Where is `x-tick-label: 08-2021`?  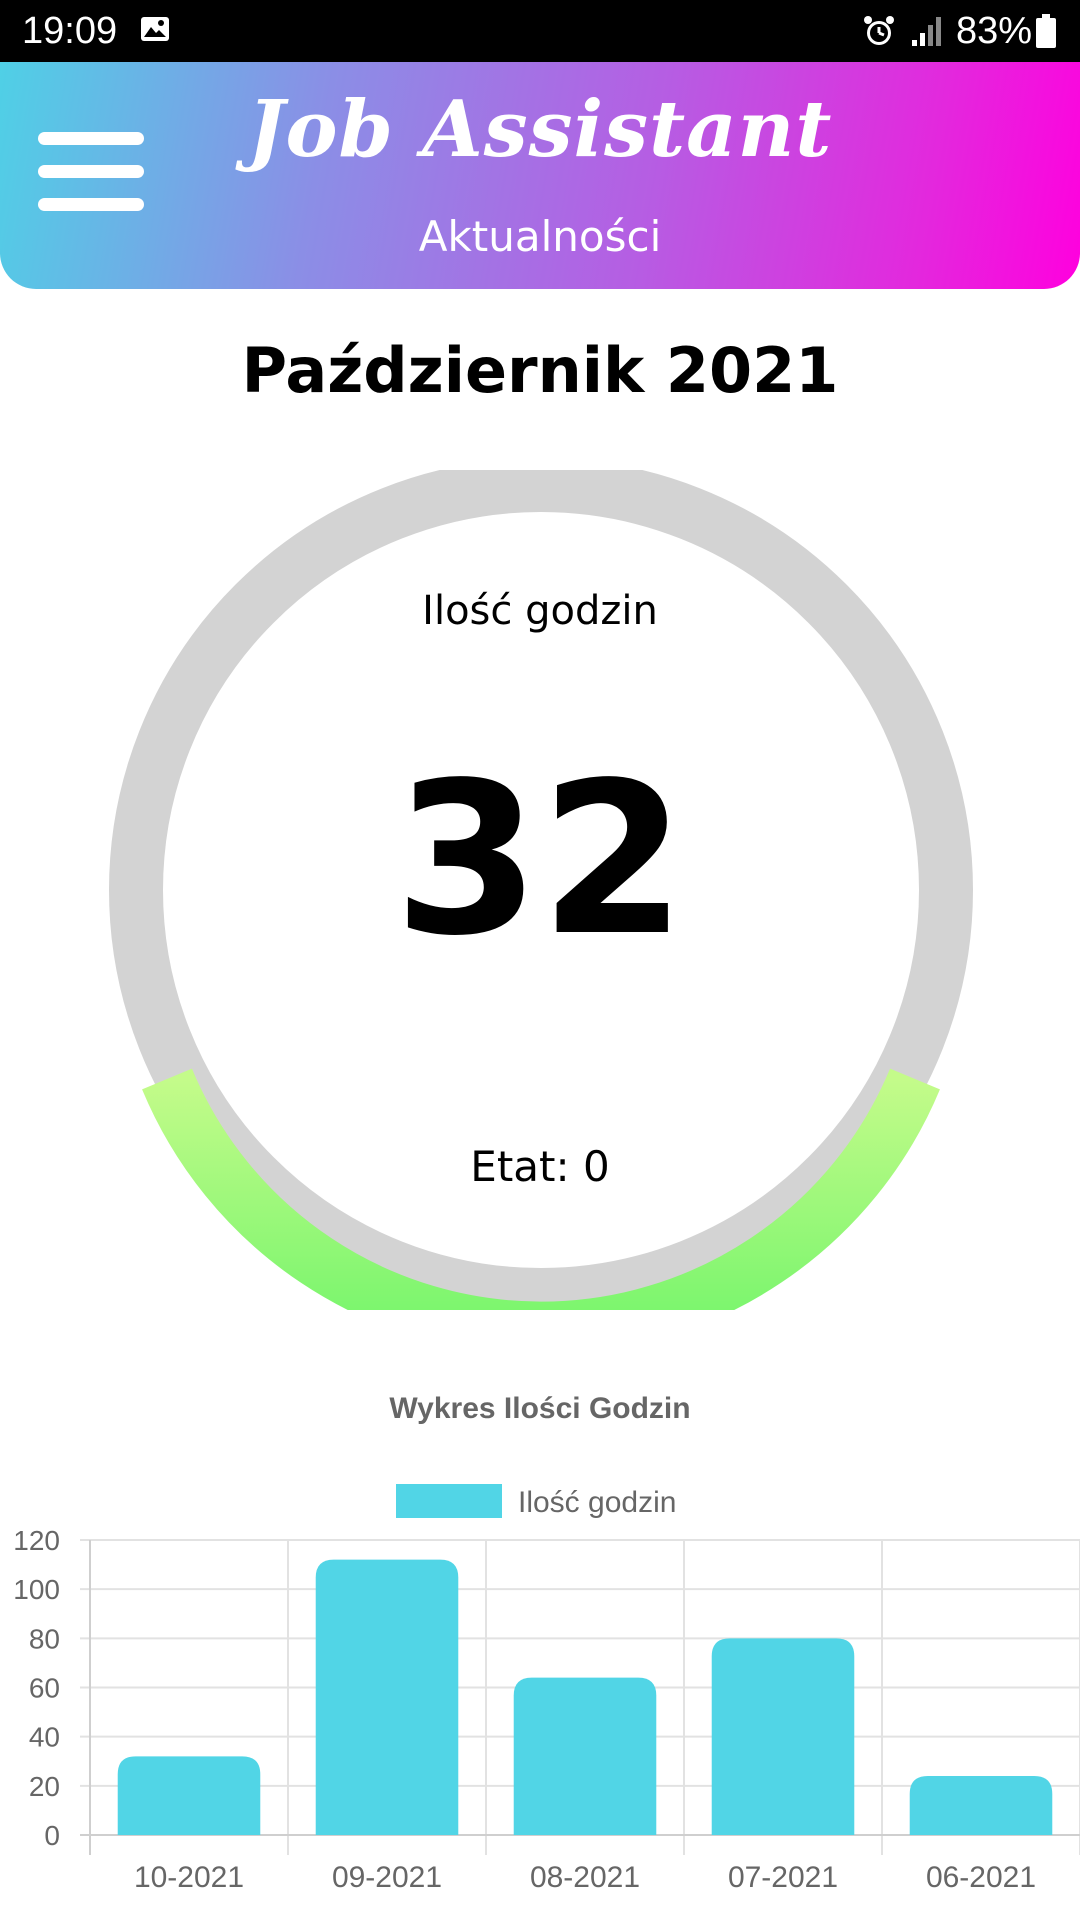
x-tick-label: 08-2021 is located at coordinates (585, 1877).